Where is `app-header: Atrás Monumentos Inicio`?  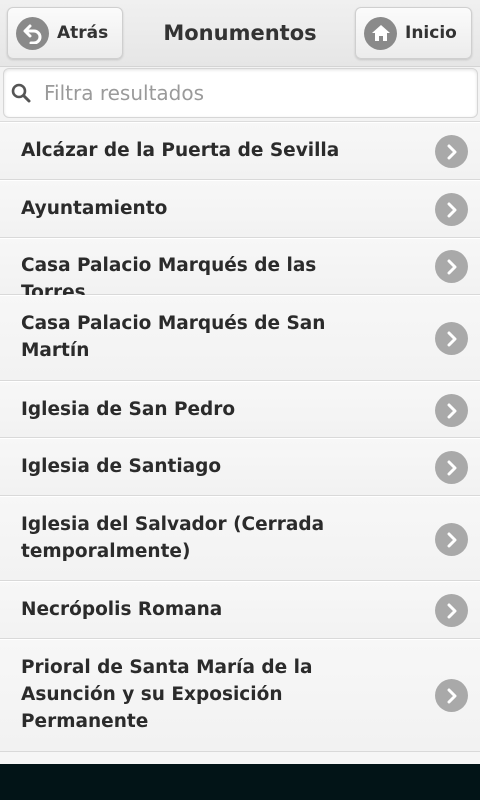 app-header: Atrás Monumentos Inicio is located at coordinates (240, 33).